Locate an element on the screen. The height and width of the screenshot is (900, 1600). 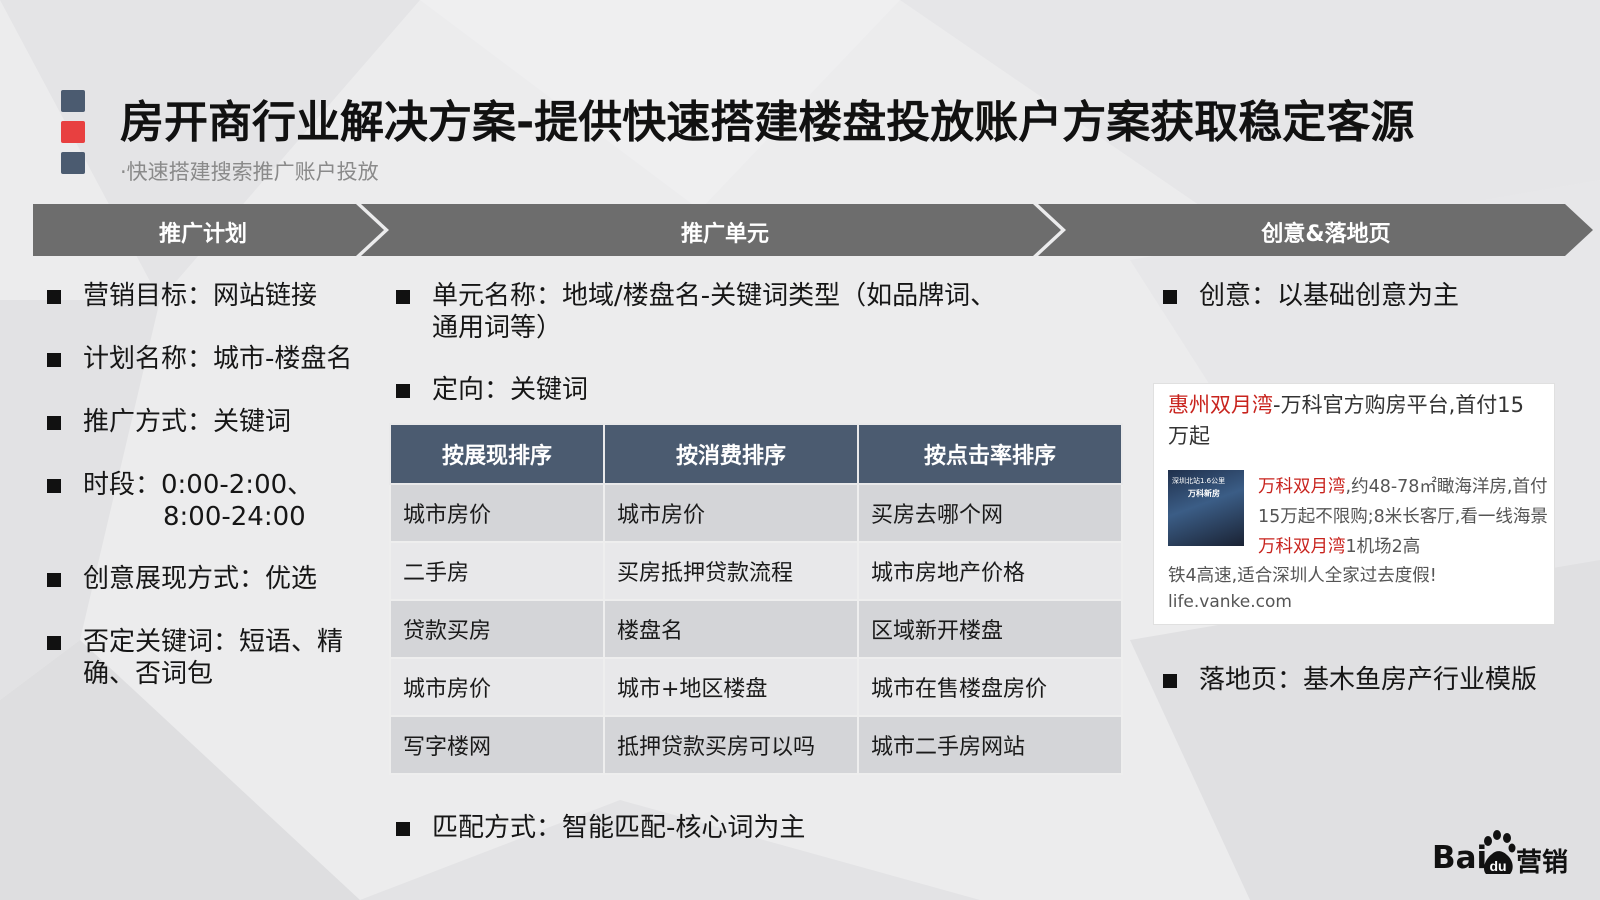
column-header-spend: 按消费排序 is located at coordinates (731, 454).